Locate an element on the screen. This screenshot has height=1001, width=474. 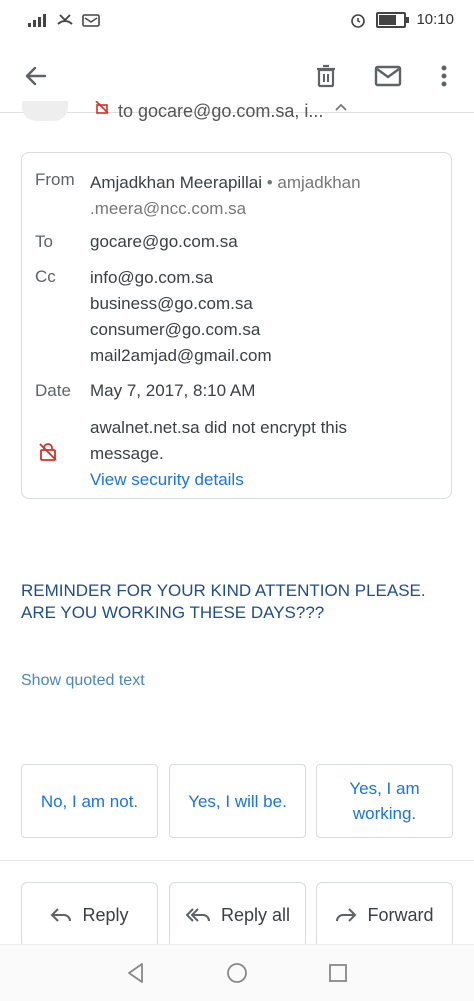
smart-reply-label-line1: Yes, I am is located at coordinates (384, 788).